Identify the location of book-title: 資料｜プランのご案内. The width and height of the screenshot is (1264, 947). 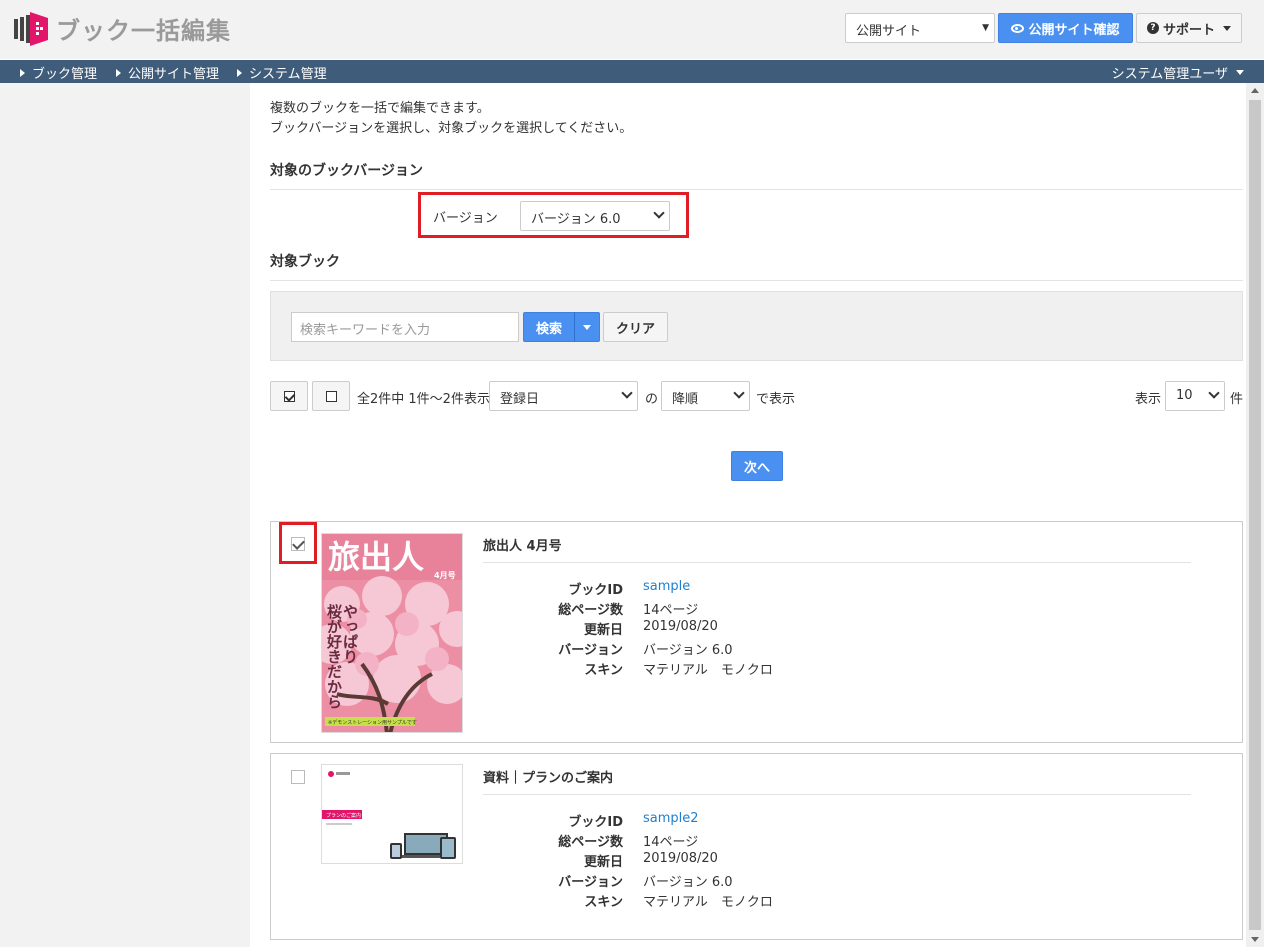
(548, 778).